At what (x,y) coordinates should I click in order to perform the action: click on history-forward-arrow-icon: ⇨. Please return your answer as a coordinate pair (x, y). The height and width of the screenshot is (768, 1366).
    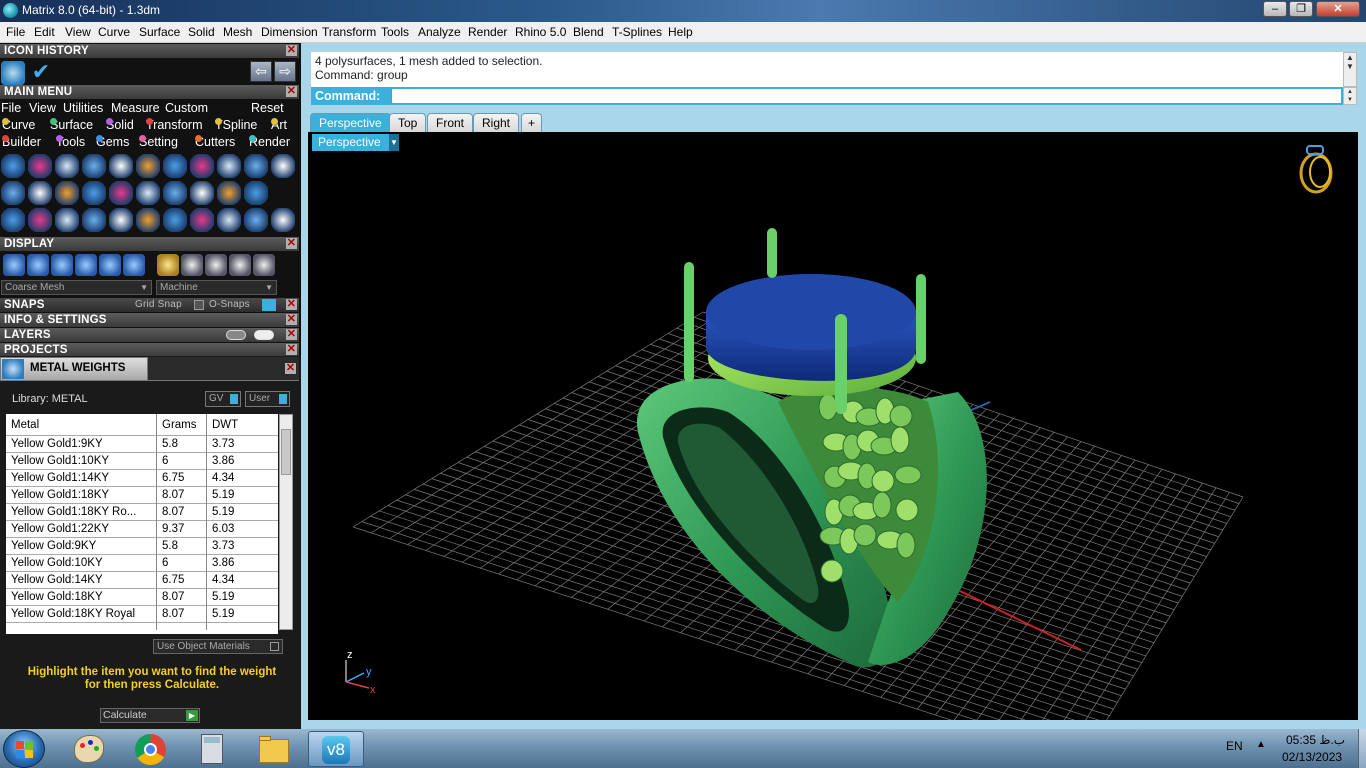
    Looking at the image, I should click on (285, 71).